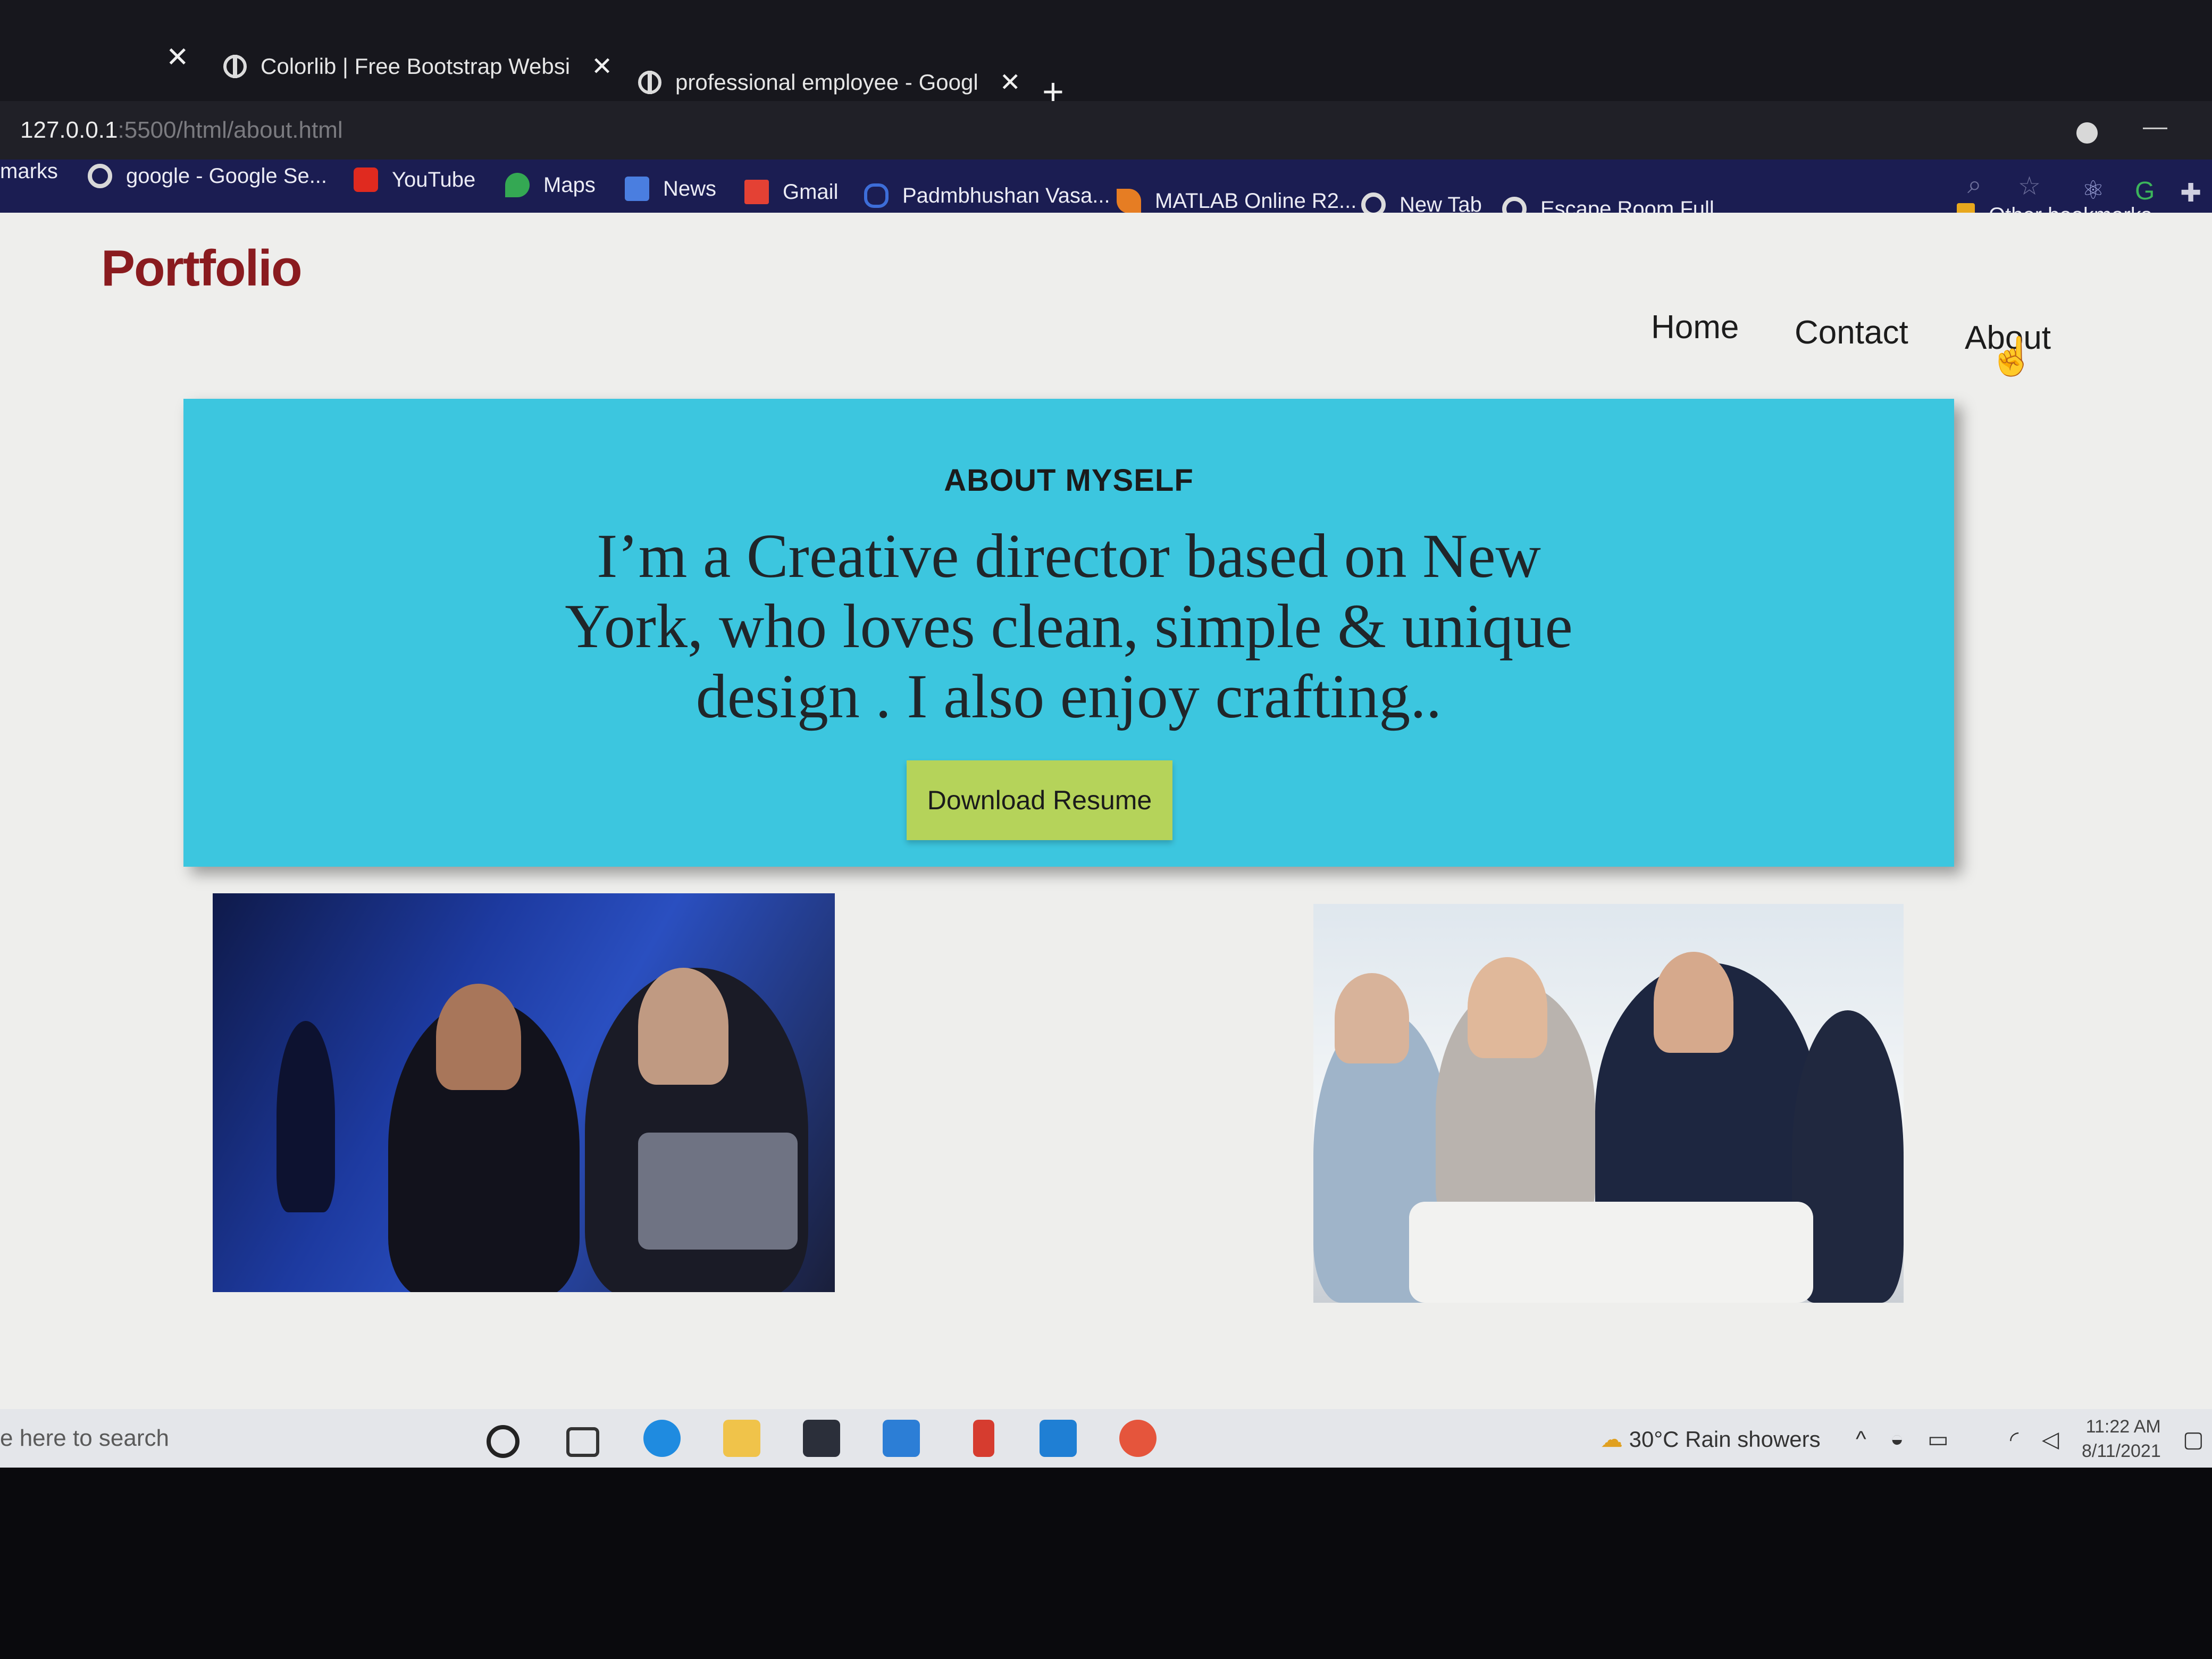  What do you see at coordinates (1058, 1438) in the screenshot?
I see `vscode-icon` at bounding box center [1058, 1438].